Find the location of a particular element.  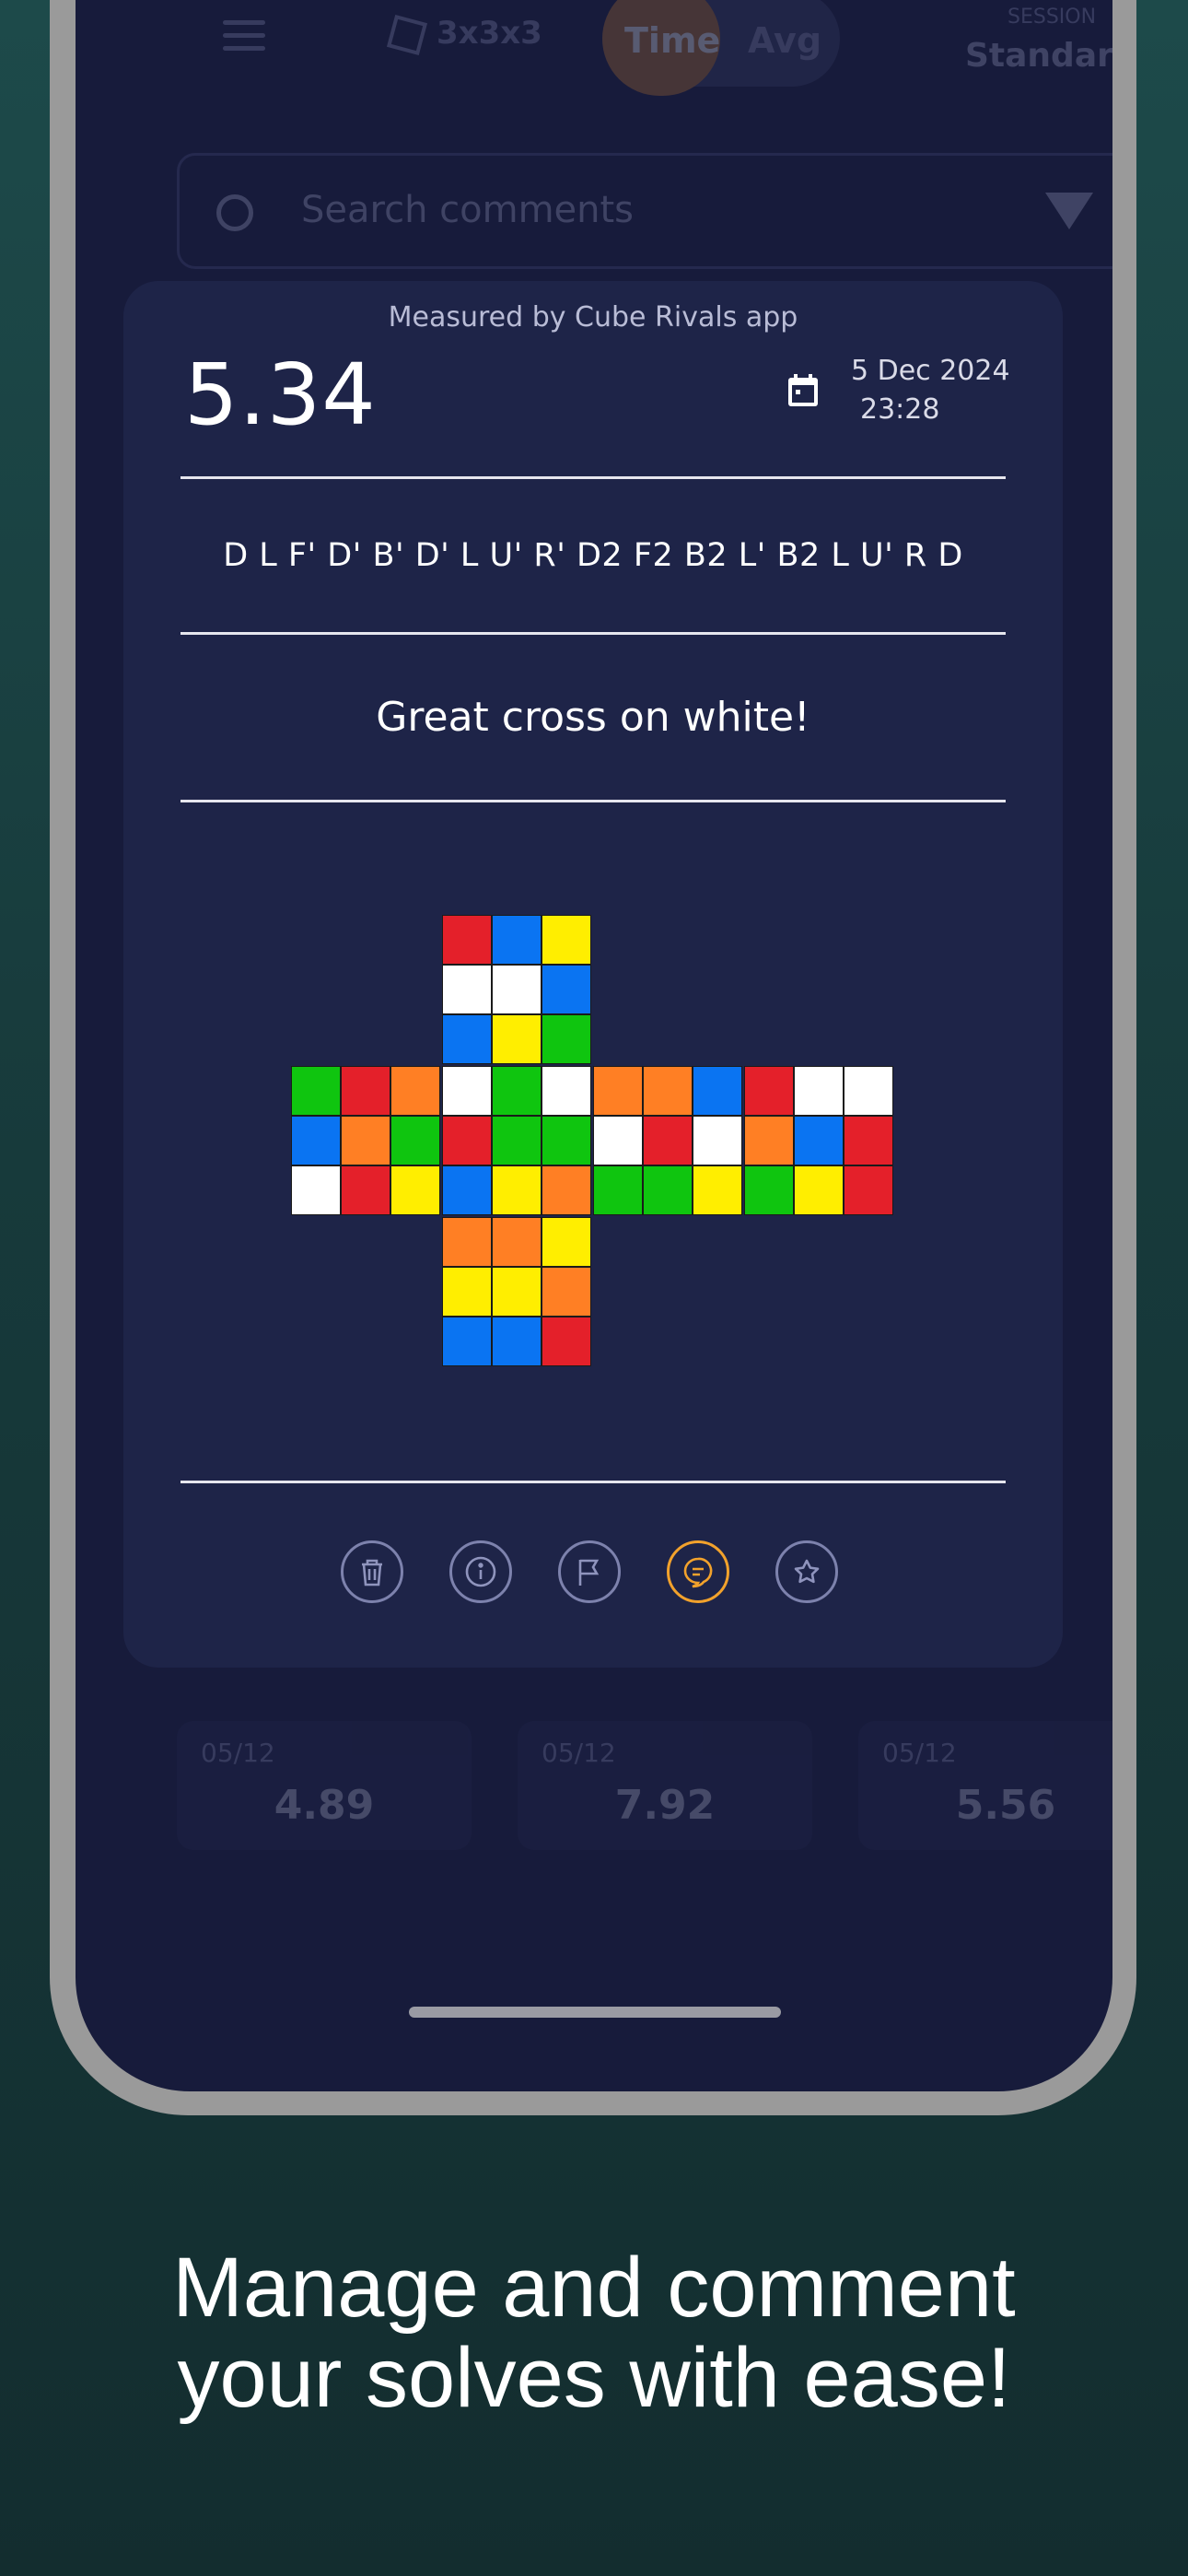

solve-time: 5.56 is located at coordinates (1005, 1805).